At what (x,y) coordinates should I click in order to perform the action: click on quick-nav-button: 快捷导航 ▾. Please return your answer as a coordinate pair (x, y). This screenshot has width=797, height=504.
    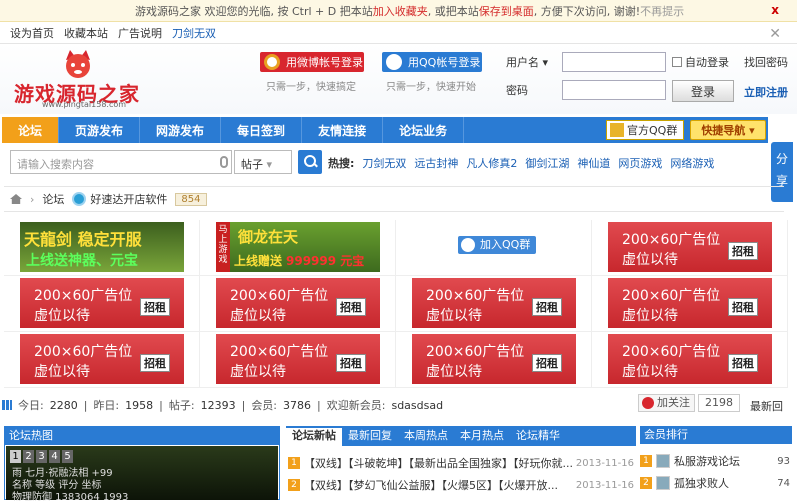
    Looking at the image, I should click on (728, 130).